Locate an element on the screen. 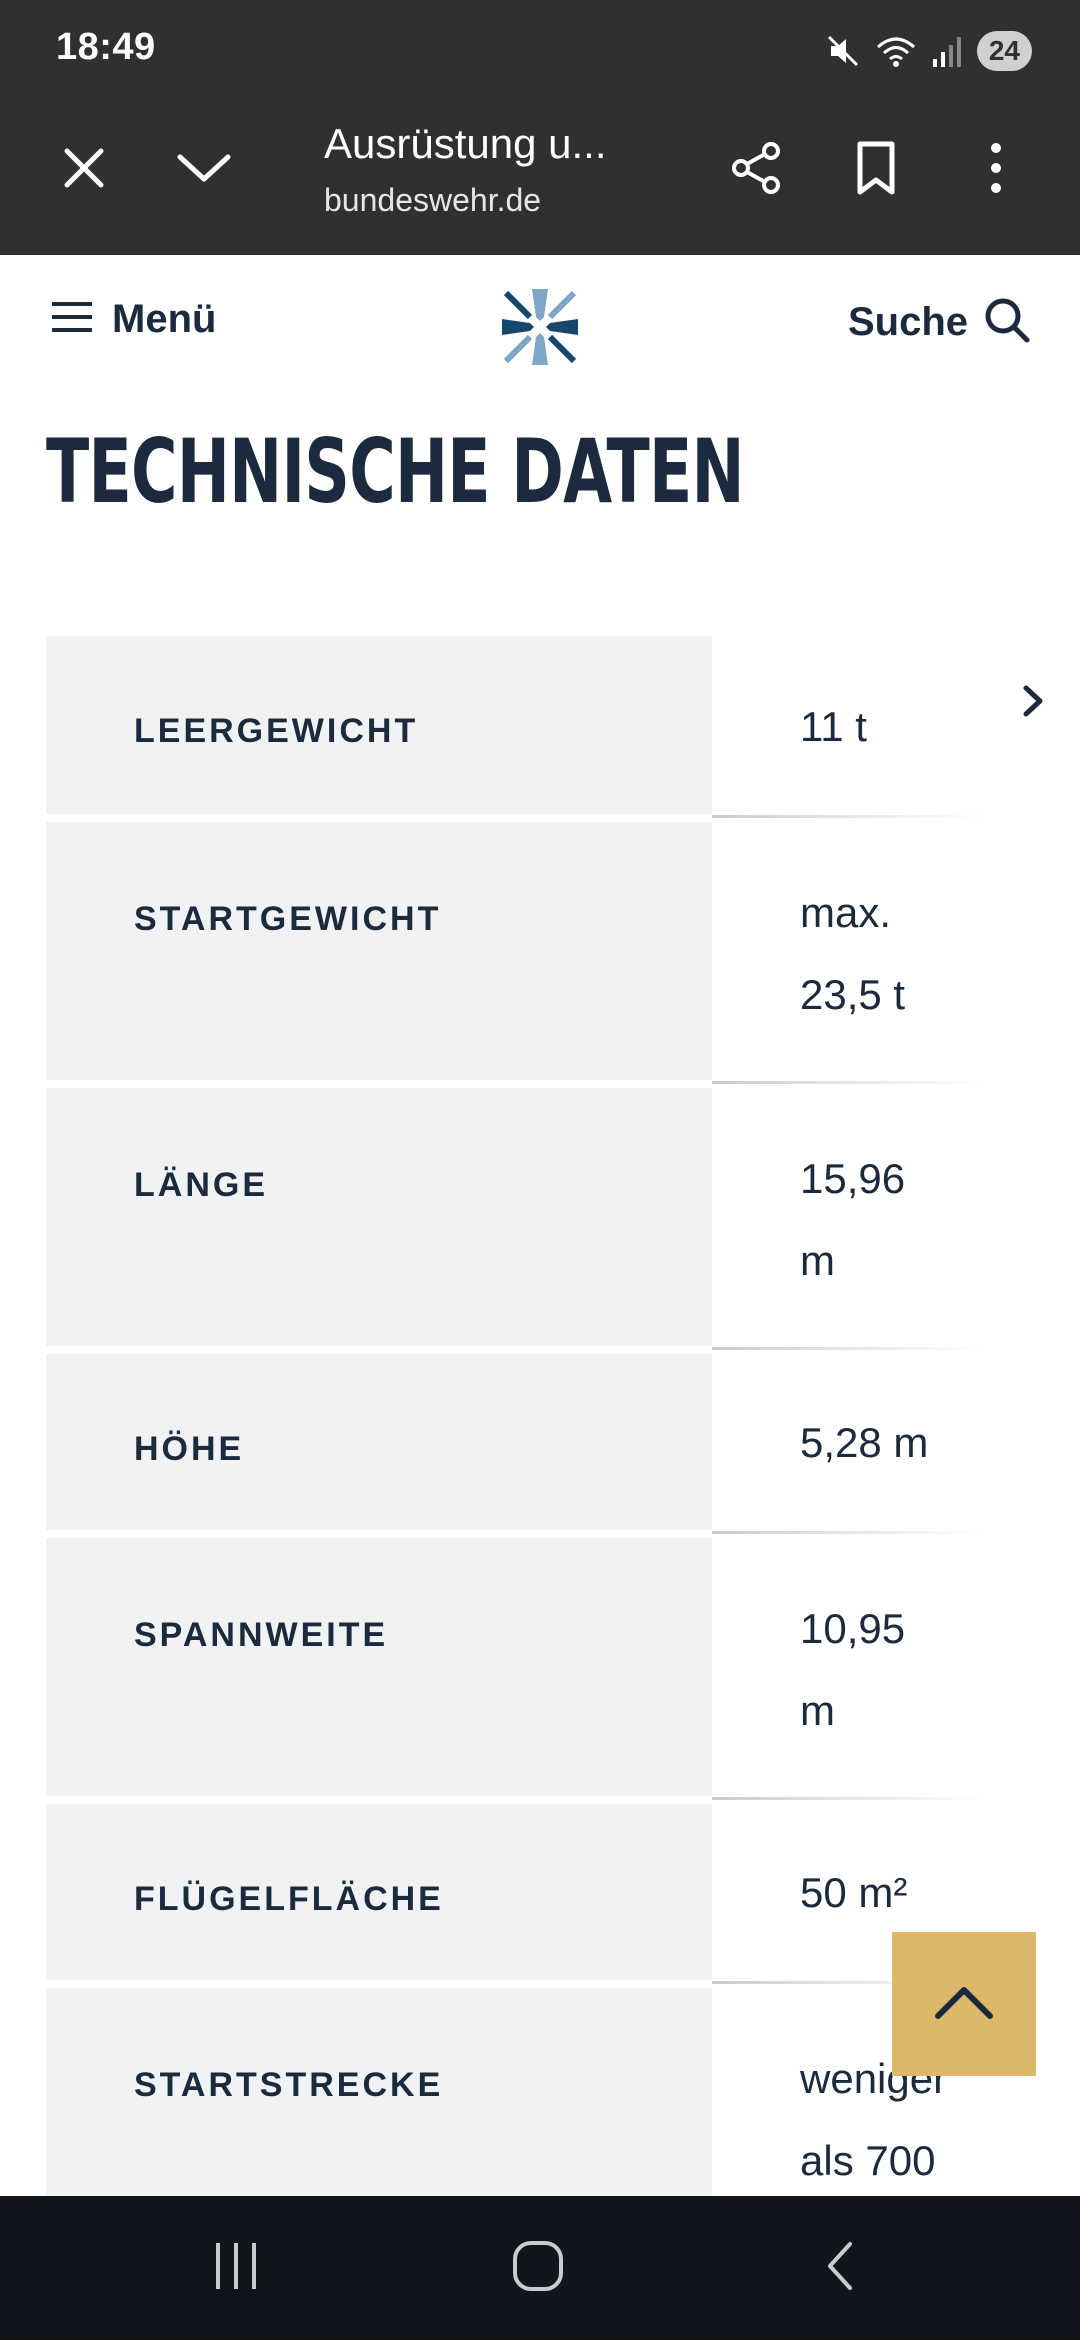 This screenshot has height=2340, width=1080. row-value: 11 t is located at coordinates (879, 727).